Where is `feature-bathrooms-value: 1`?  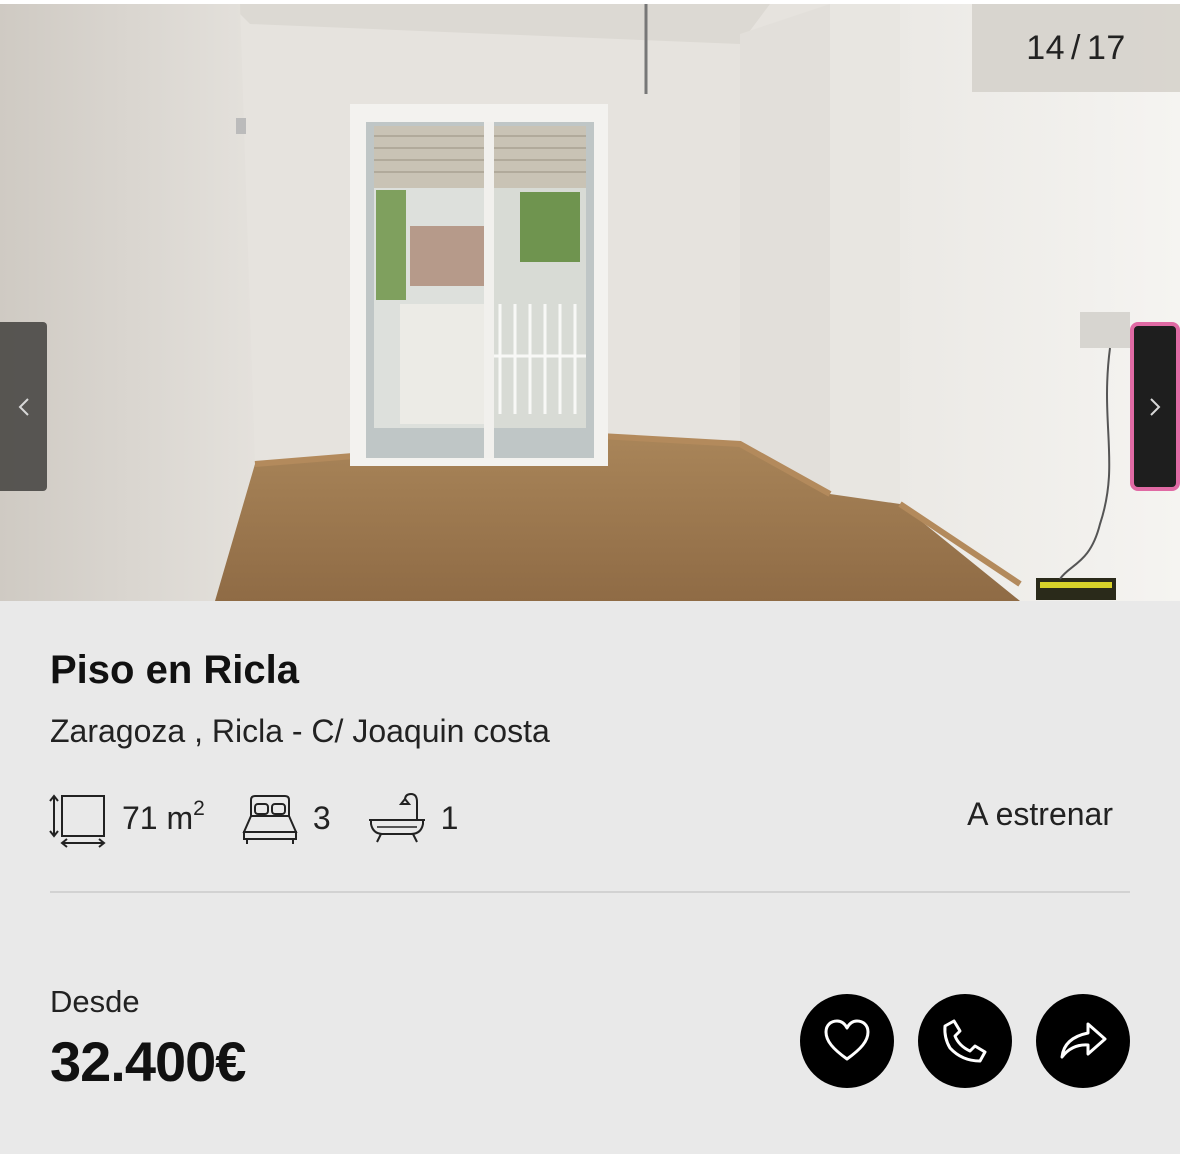
feature-bathrooms-value: 1 is located at coordinates (449, 817).